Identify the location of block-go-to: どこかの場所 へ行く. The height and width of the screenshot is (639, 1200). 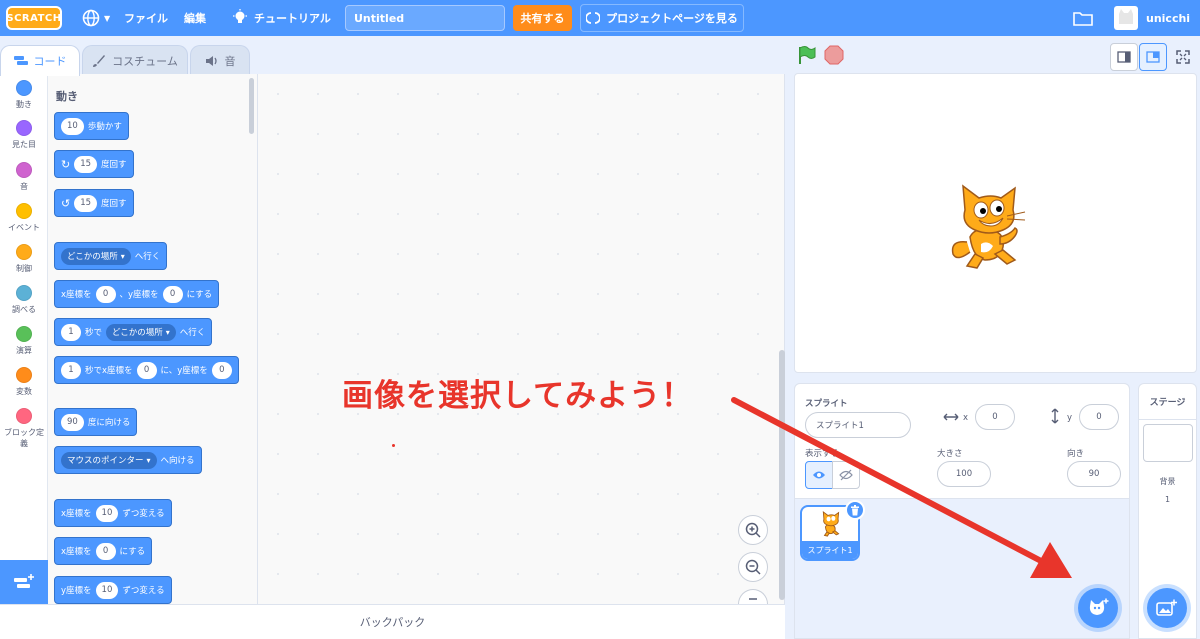
(111, 256).